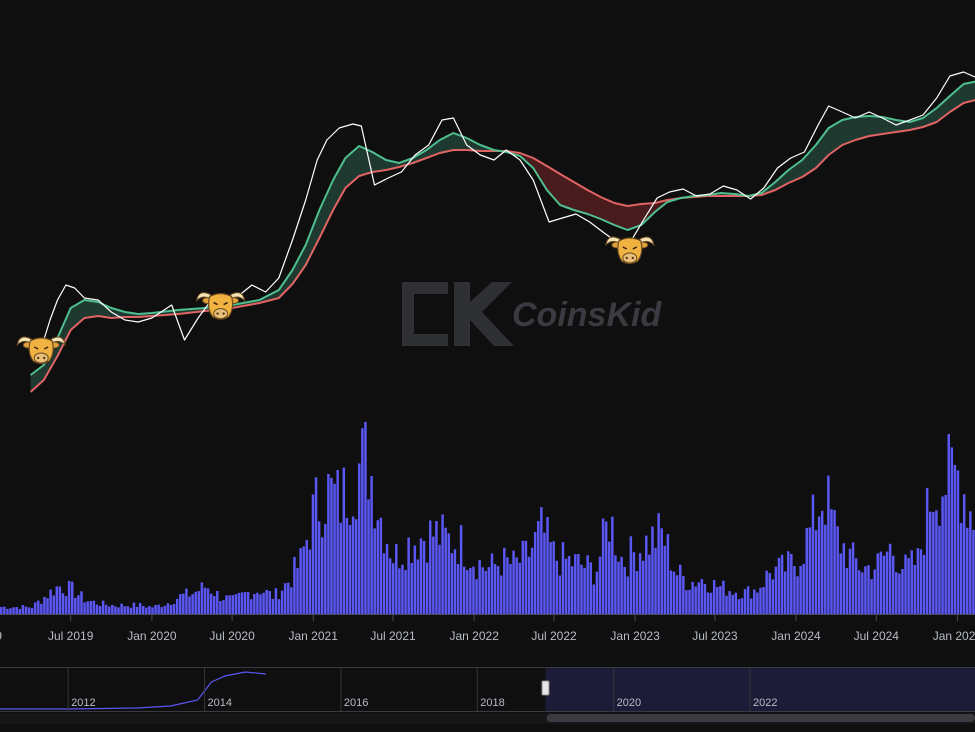  Describe the element at coordinates (314, 636) in the screenshot. I see `x-axis-tick-label: Jan 2021` at that location.